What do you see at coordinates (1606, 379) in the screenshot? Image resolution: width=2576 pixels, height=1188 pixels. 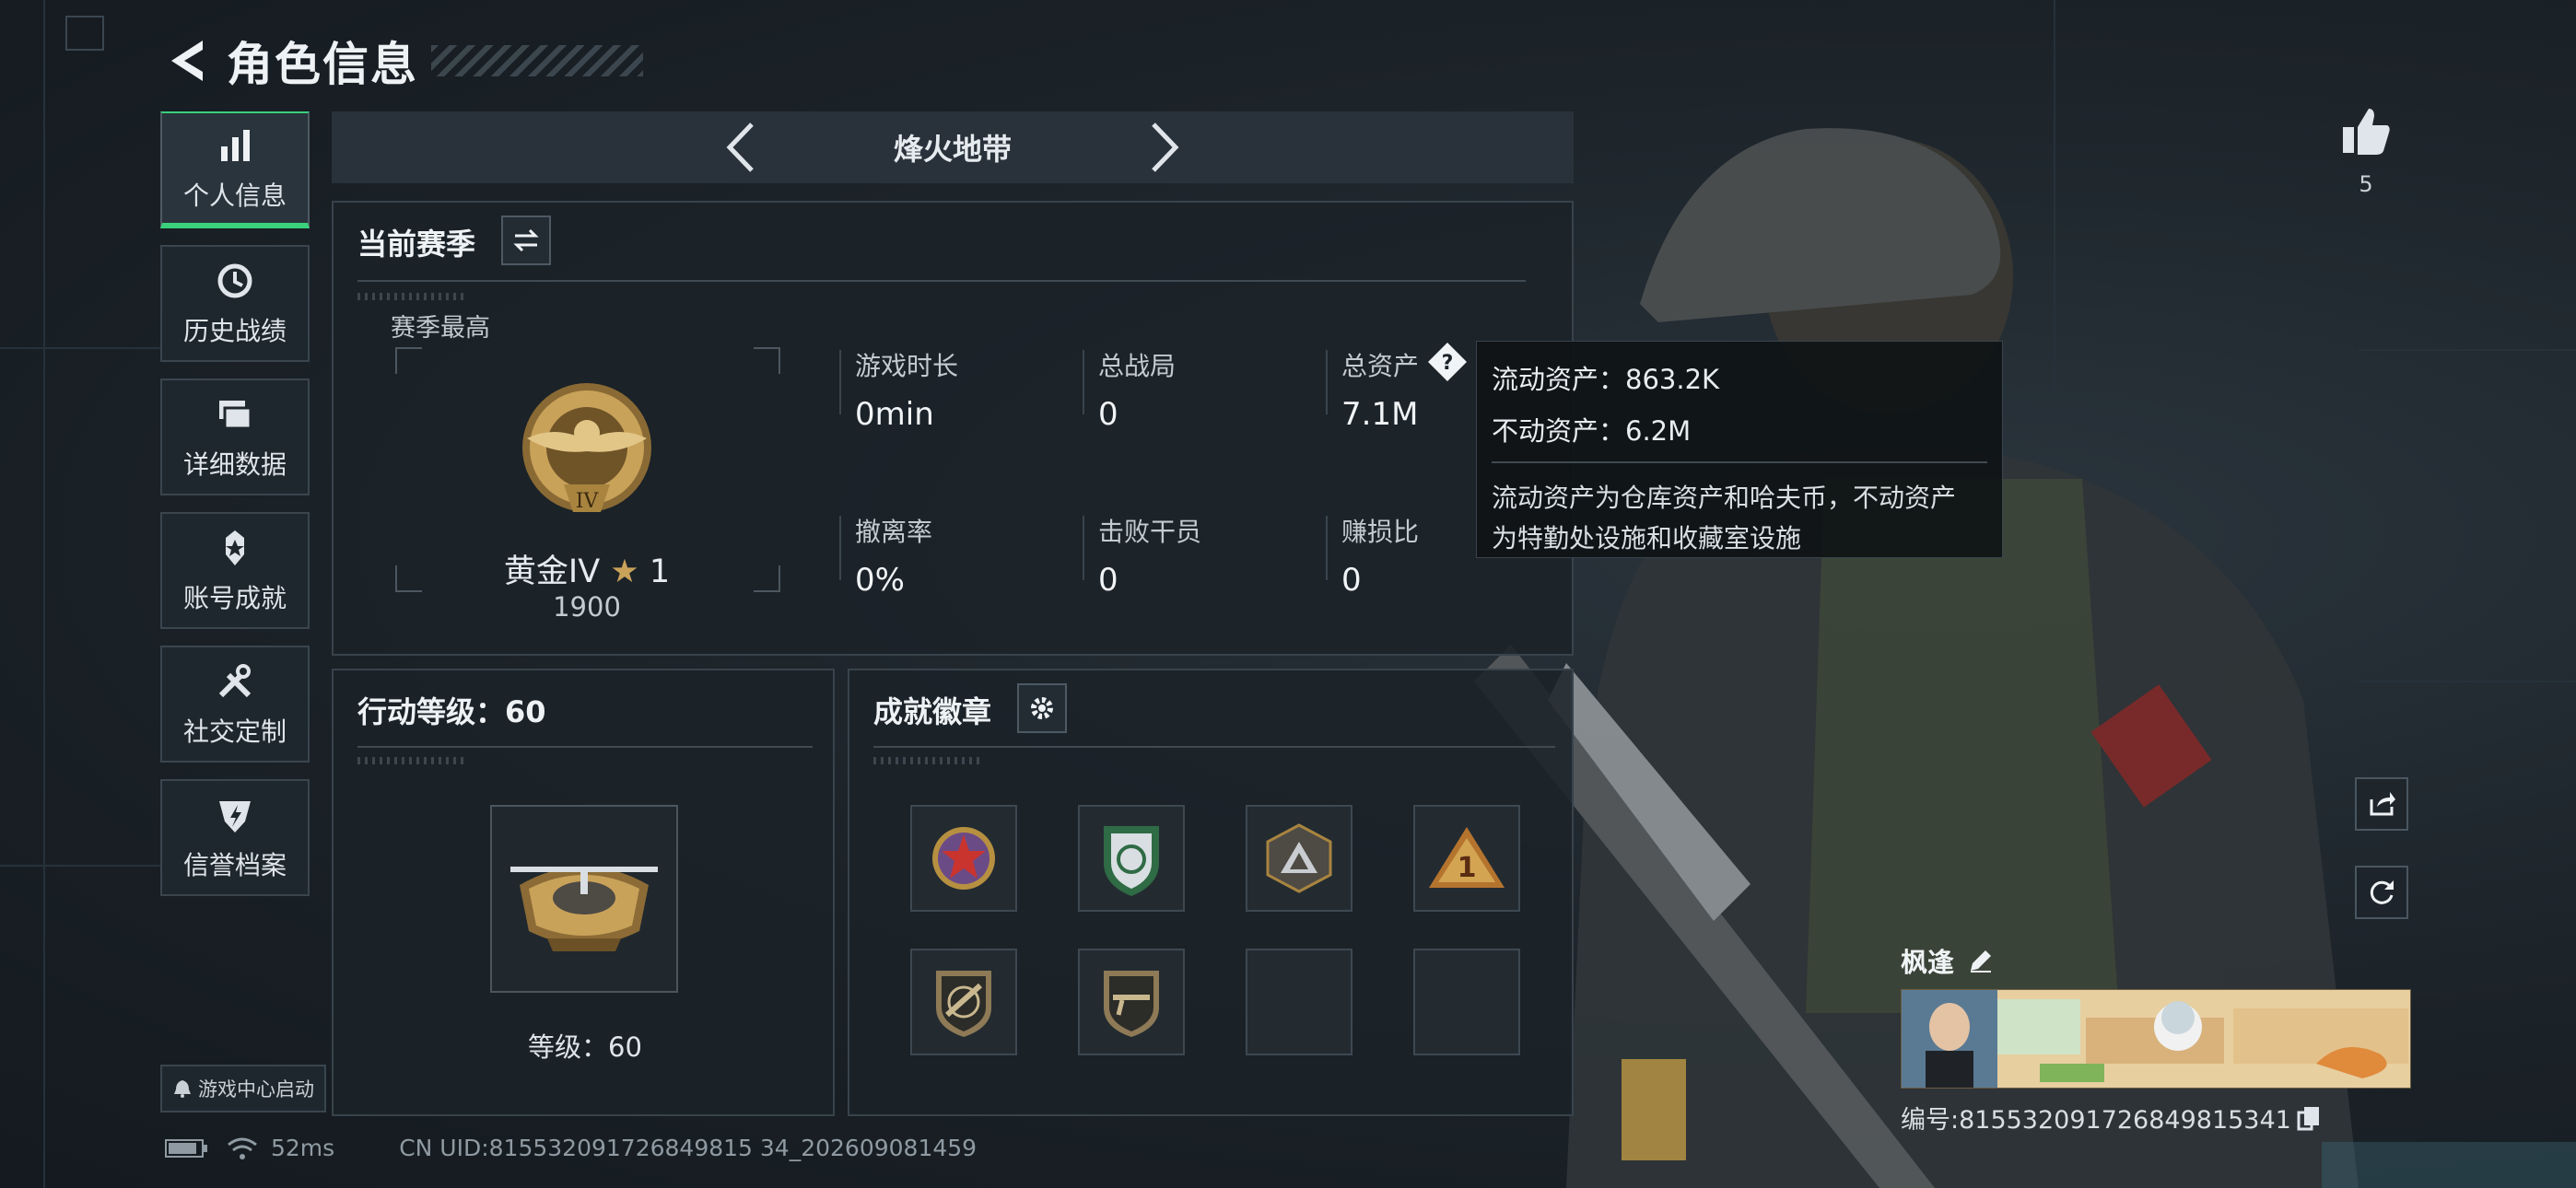 I see `liquid-assets: 流动资产：863.2K` at bounding box center [1606, 379].